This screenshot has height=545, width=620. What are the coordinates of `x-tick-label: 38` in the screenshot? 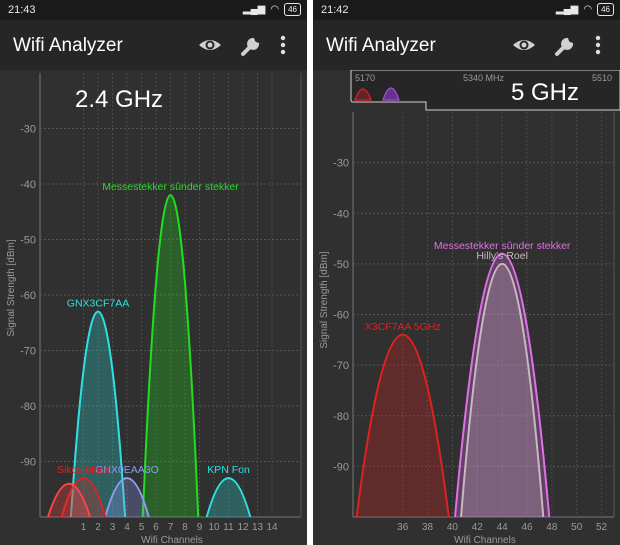 It's located at (428, 527).